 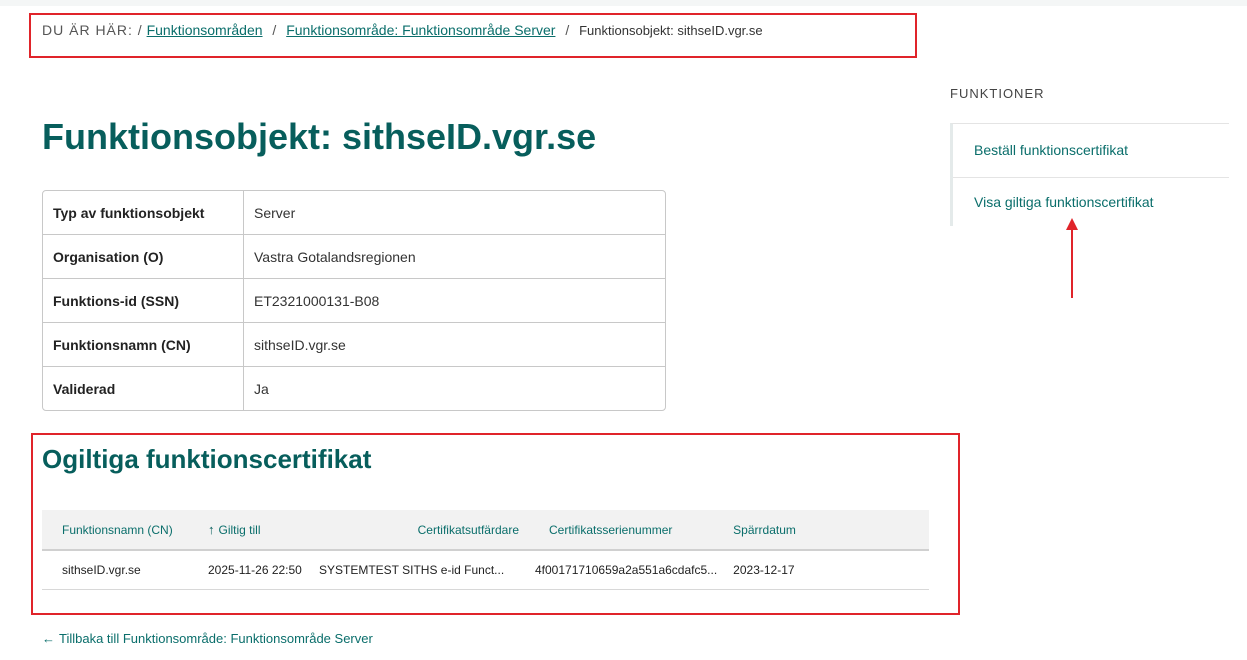 I want to click on sidebar-heading: FUNKTIONER, so click(x=997, y=93).